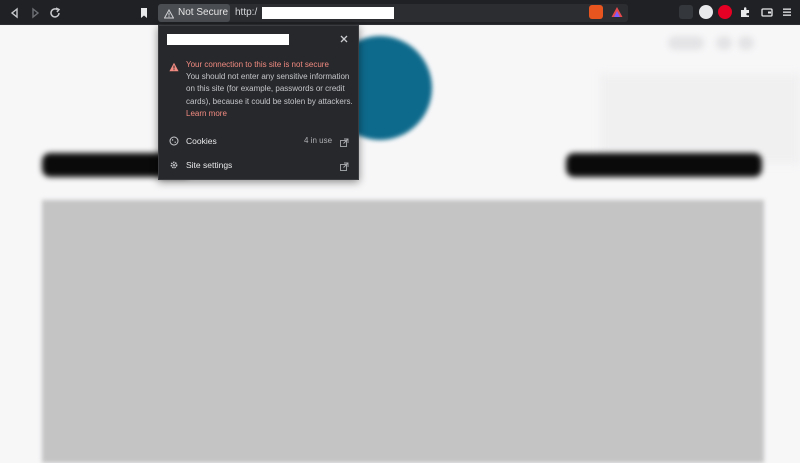 Image resolution: width=800 pixels, height=463 pixels. What do you see at coordinates (144, 13) in the screenshot?
I see `bookmark-icon` at bounding box center [144, 13].